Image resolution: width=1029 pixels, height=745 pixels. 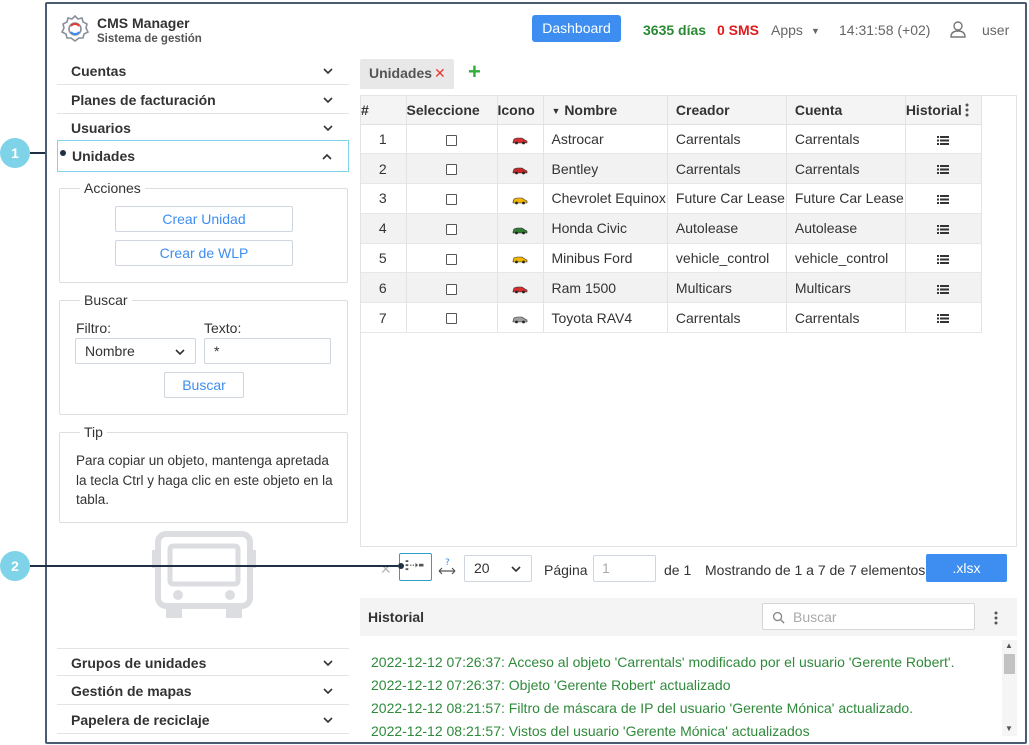 What do you see at coordinates (204, 219) in the screenshot?
I see `create-unit-button: Crear Unidad` at bounding box center [204, 219].